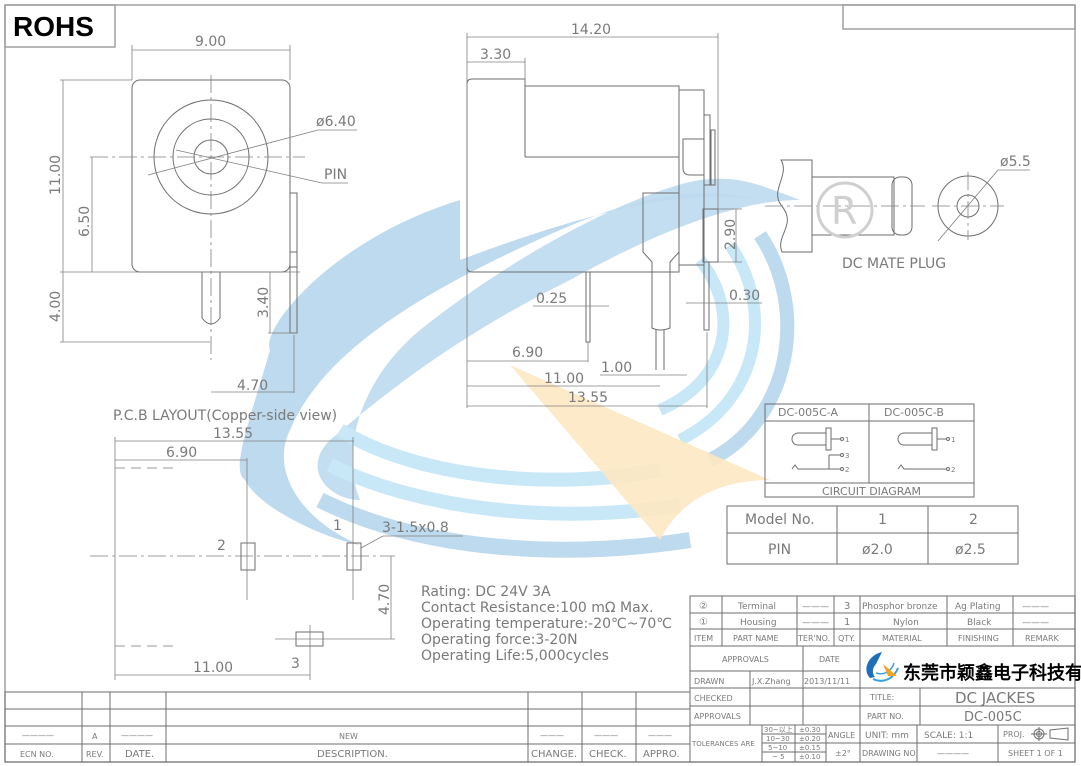 Image resolution: width=1081 pixels, height=766 pixels. What do you see at coordinates (661, 754) in the screenshot?
I see `svg-text: APPRO.` at bounding box center [661, 754].